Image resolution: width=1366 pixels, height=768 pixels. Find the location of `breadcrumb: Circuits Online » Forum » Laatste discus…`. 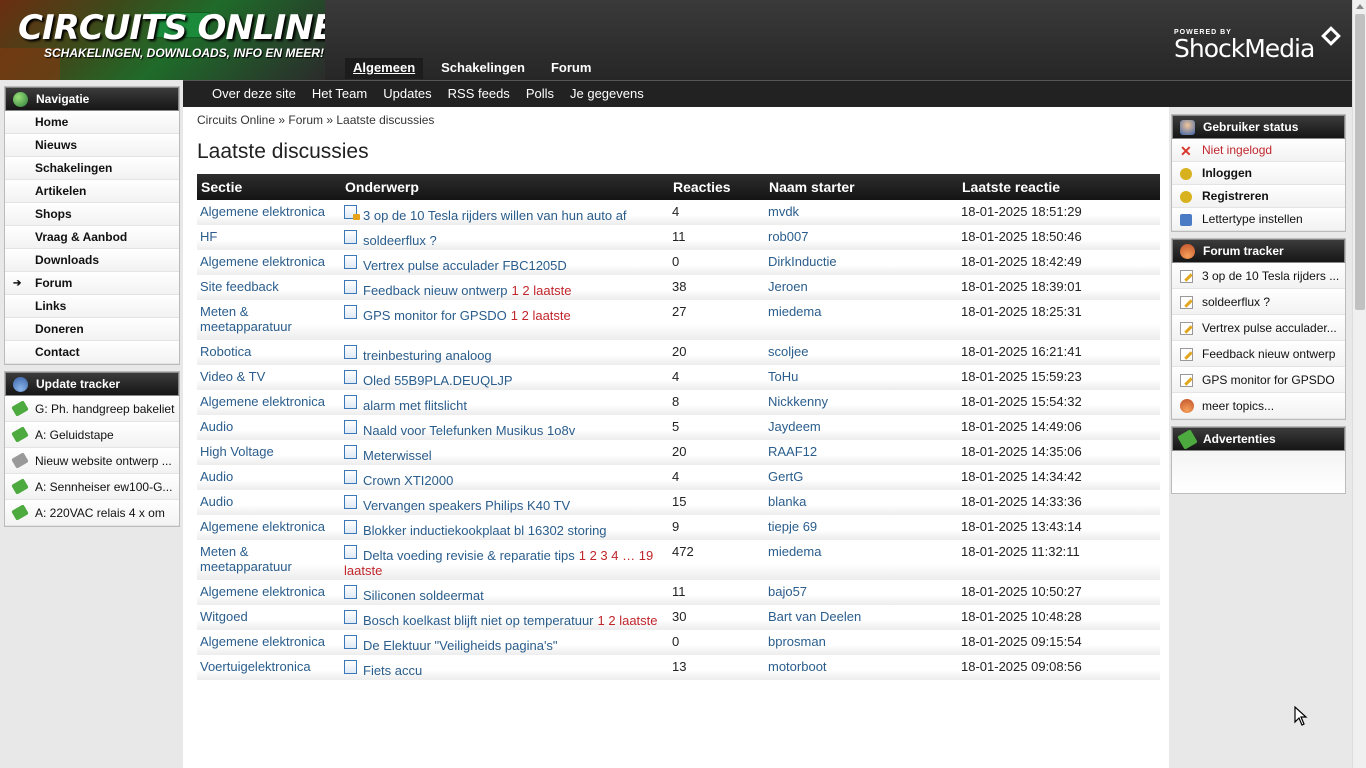

breadcrumb: Circuits Online » Forum » Laatste discus… is located at coordinates (683, 120).